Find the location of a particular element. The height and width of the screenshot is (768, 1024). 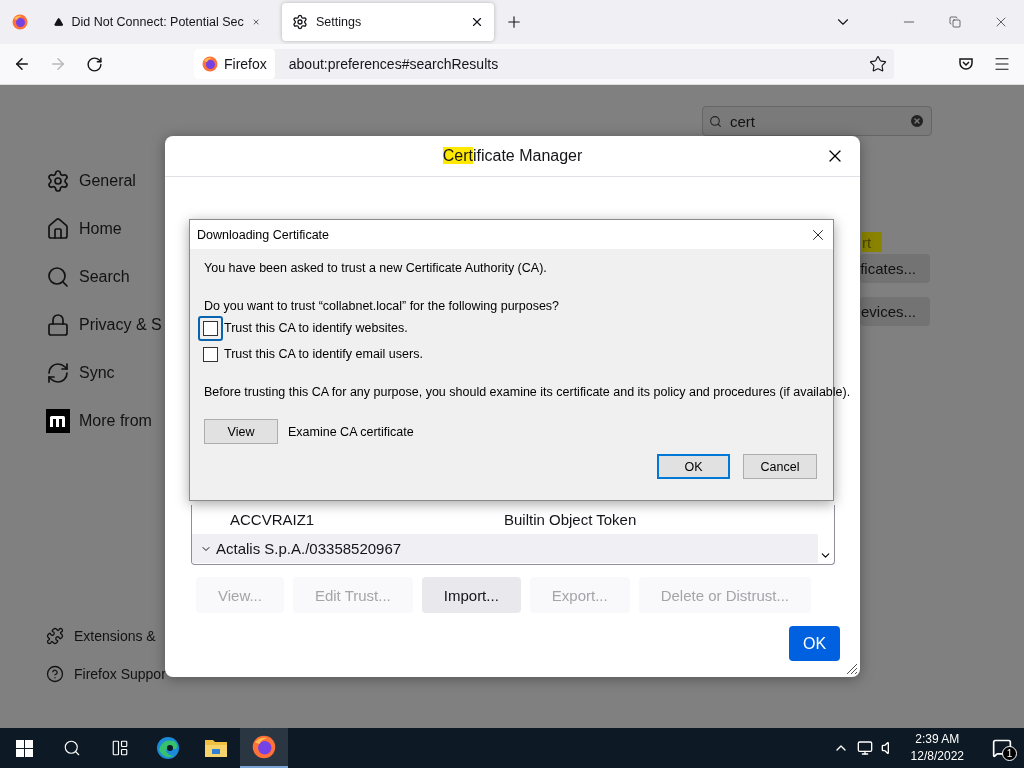

back-icon is located at coordinates (22, 64).